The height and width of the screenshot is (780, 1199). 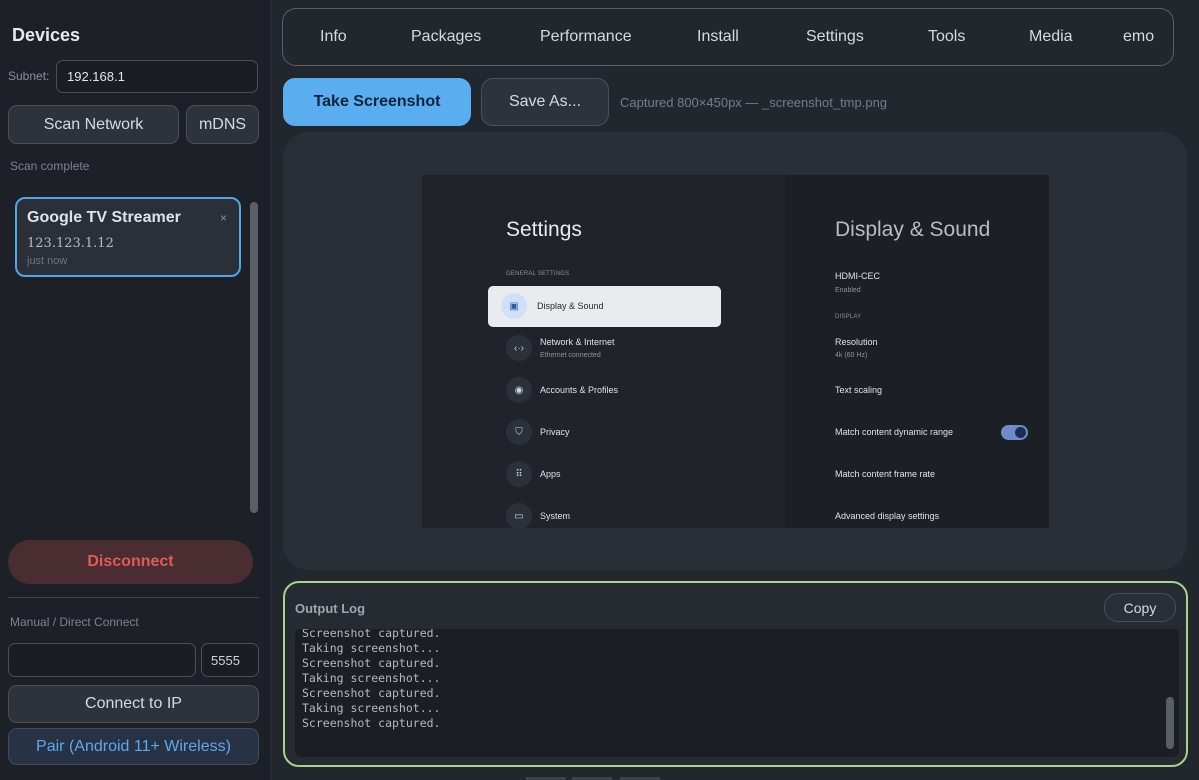 I want to click on tab-demo: emo, so click(x=1138, y=37).